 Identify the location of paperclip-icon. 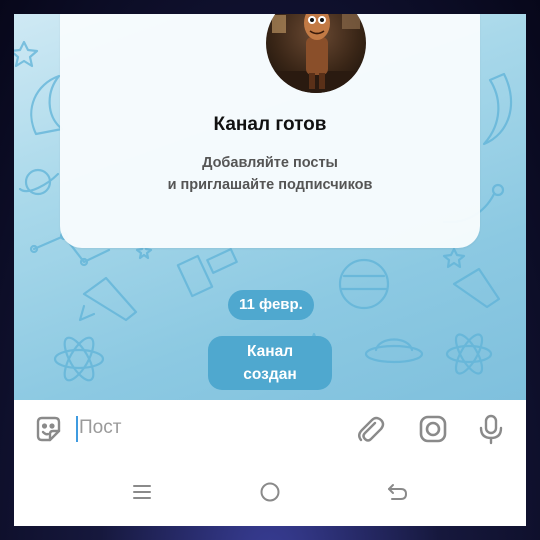
(370, 429).